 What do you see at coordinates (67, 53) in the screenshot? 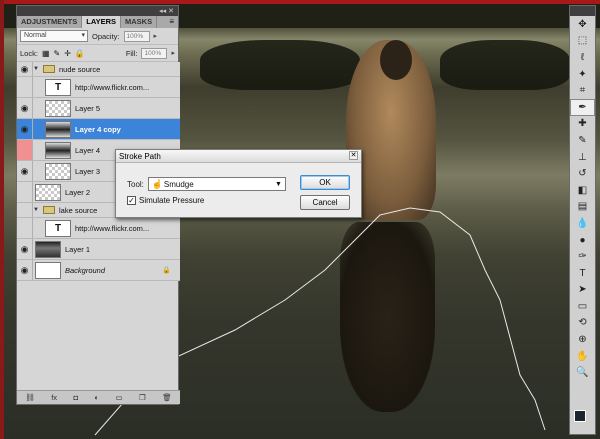
I see `lock-position-icon: ✛` at bounding box center [67, 53].